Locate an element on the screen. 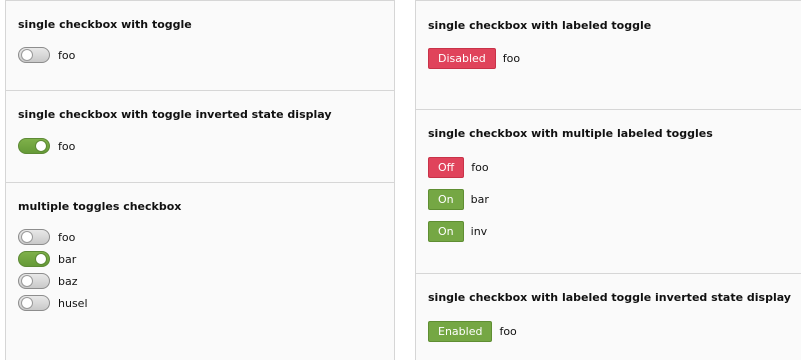 The width and height of the screenshot is (801, 360). labeled-toggle-row-foo: Off foo is located at coordinates (458, 167).